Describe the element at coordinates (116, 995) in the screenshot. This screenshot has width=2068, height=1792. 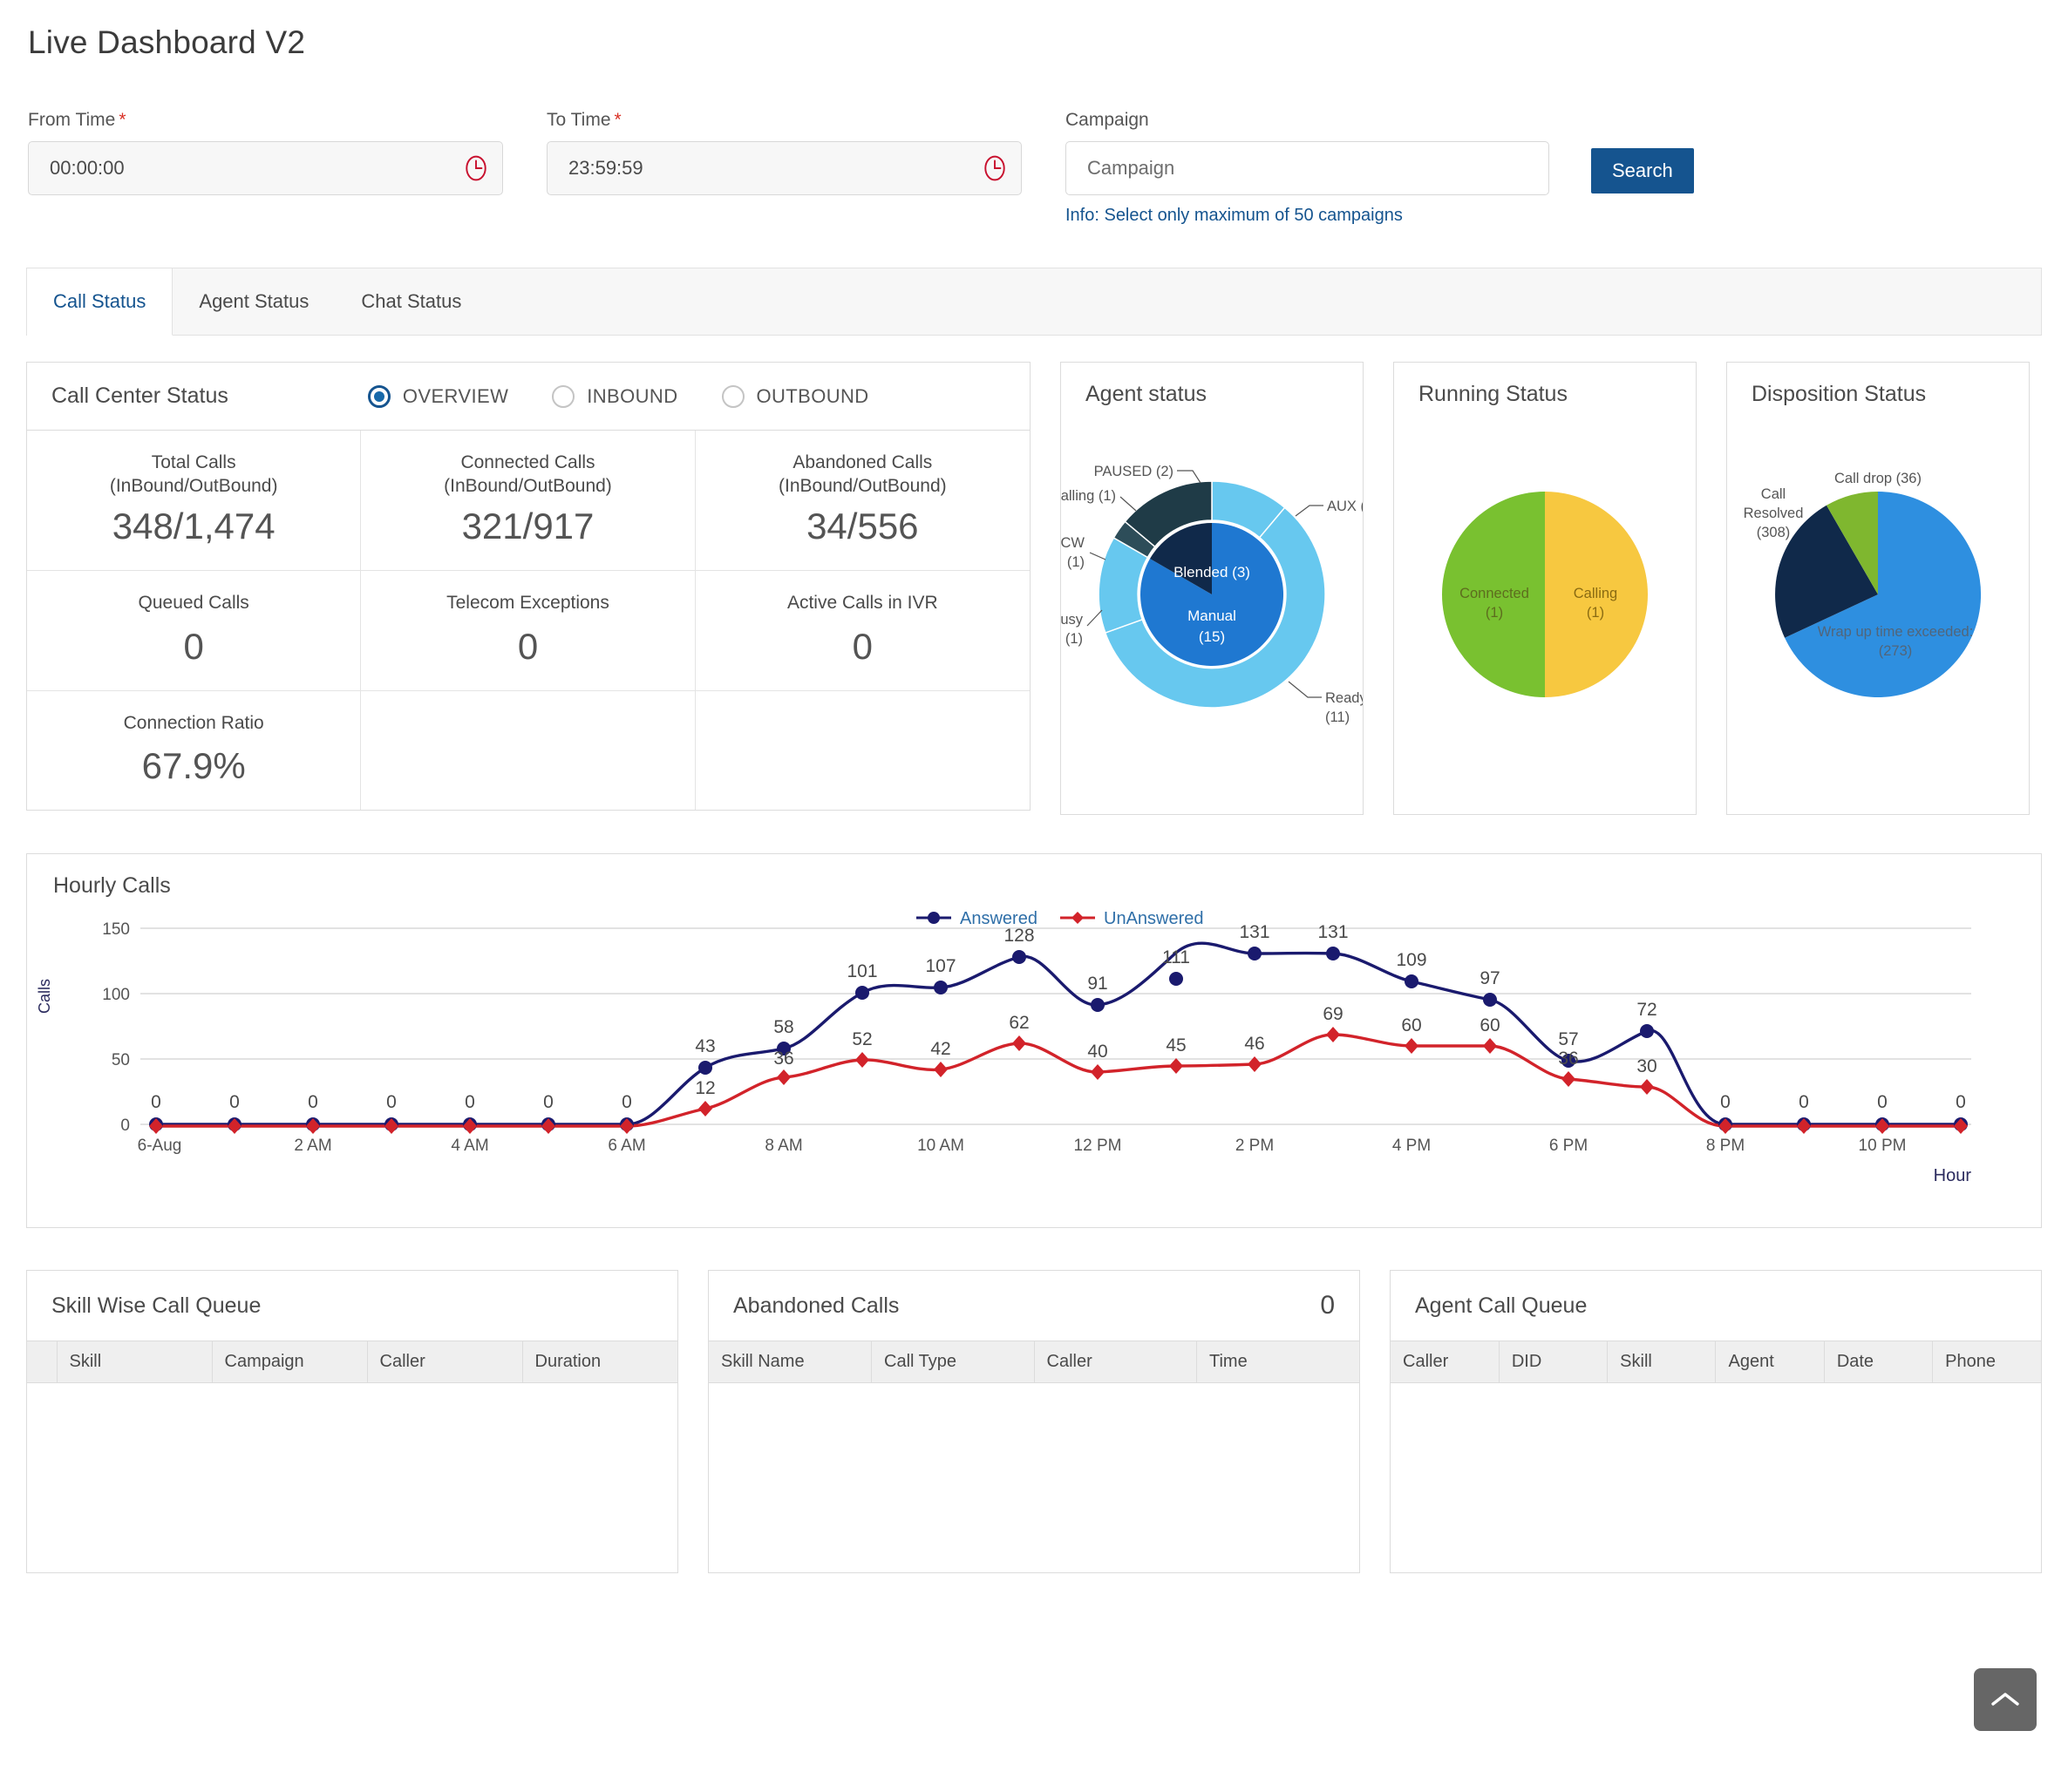
I see `svg-text: 100` at that location.